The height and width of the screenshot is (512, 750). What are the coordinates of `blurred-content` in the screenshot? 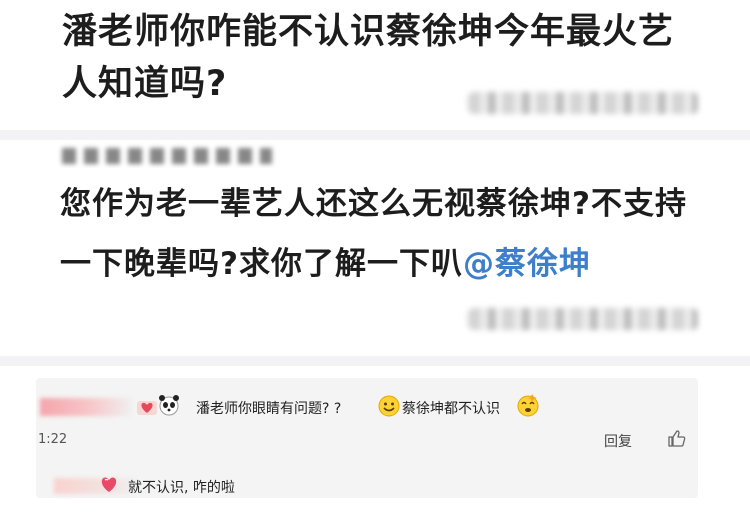 It's located at (167, 156).